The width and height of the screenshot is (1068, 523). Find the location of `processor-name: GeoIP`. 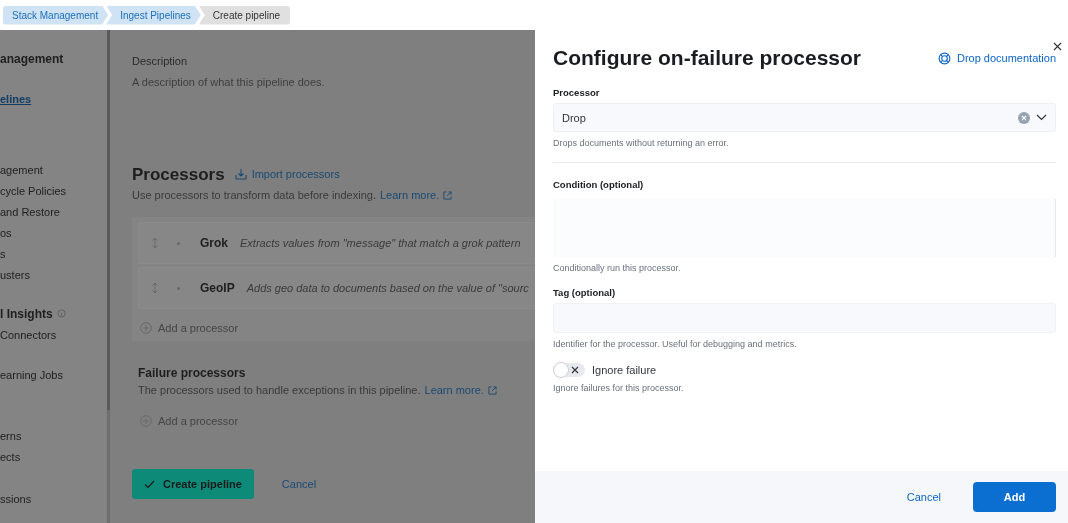

processor-name: GeoIP is located at coordinates (217, 288).